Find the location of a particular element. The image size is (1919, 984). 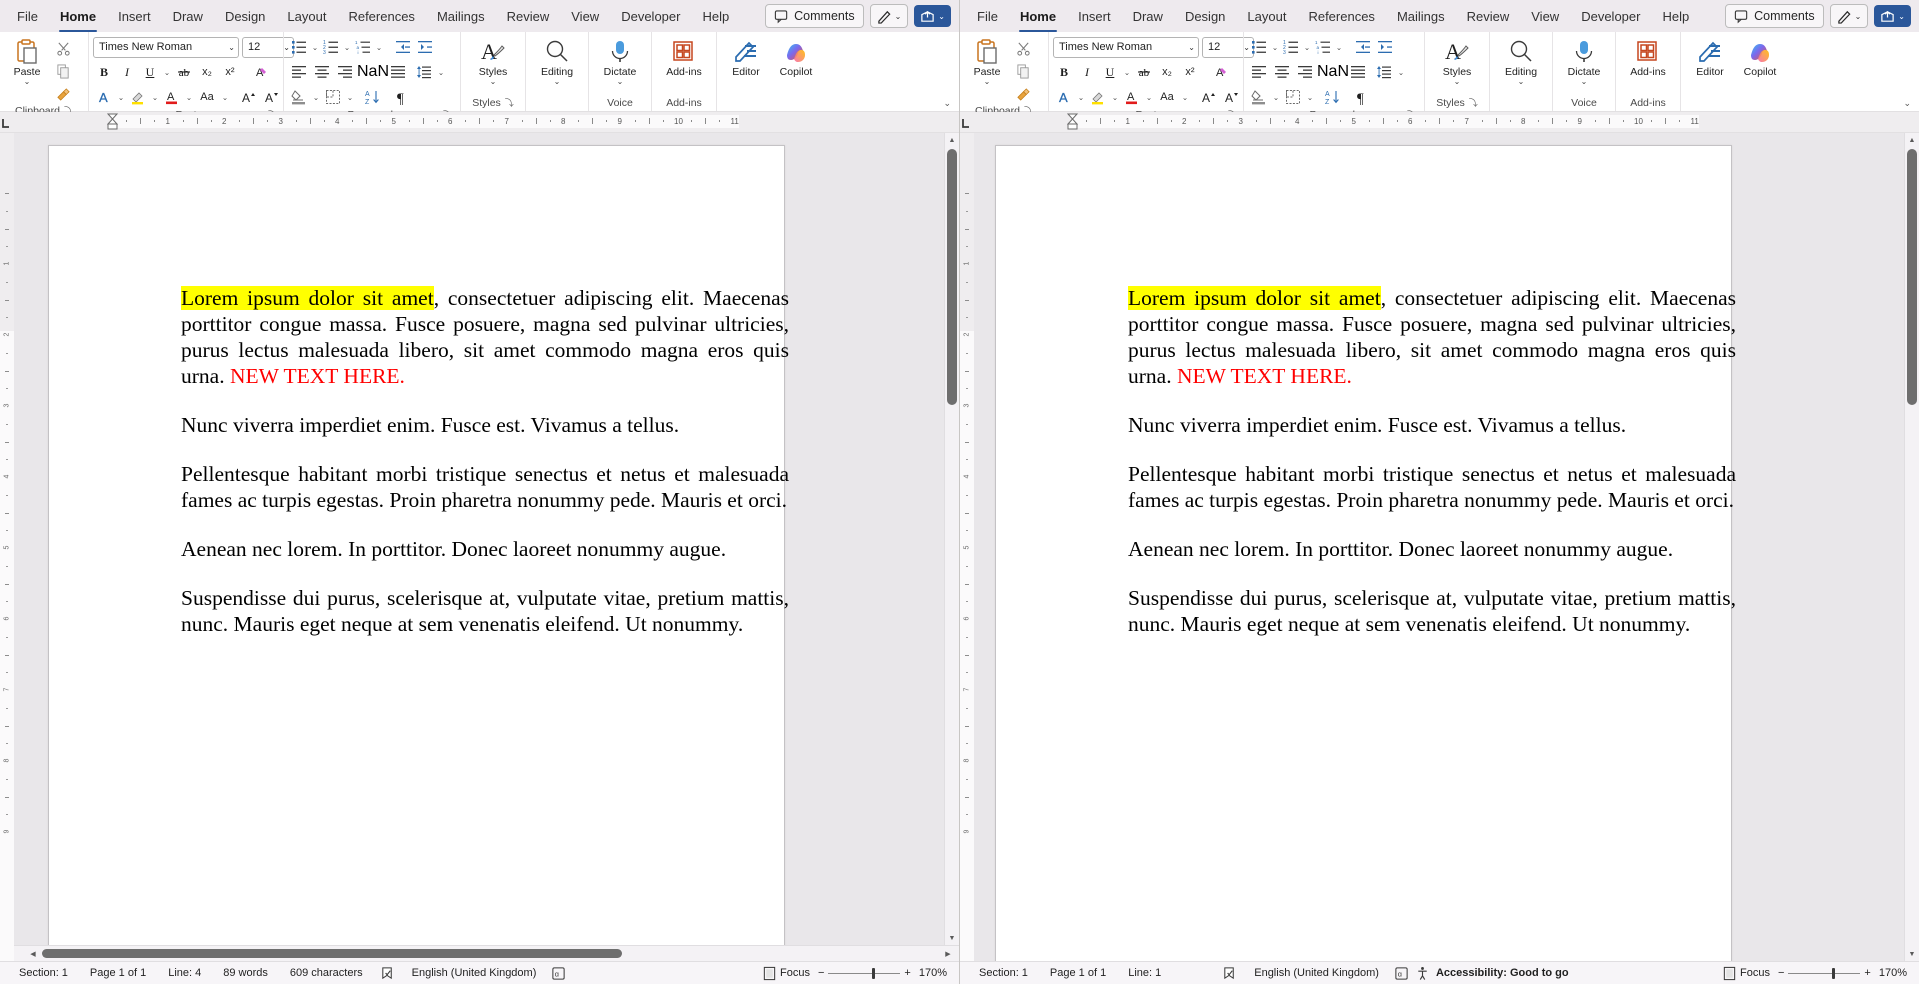

status-language: English (United Kingdom) is located at coordinates (474, 973).